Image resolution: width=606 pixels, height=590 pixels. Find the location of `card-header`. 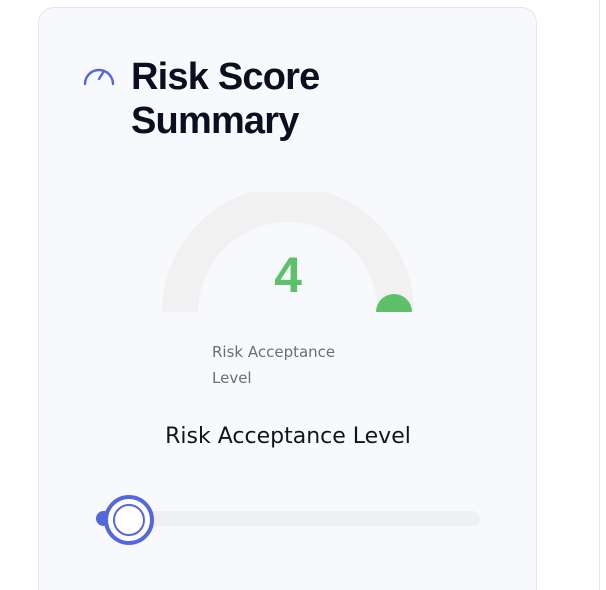

card-header is located at coordinates (106, 72).